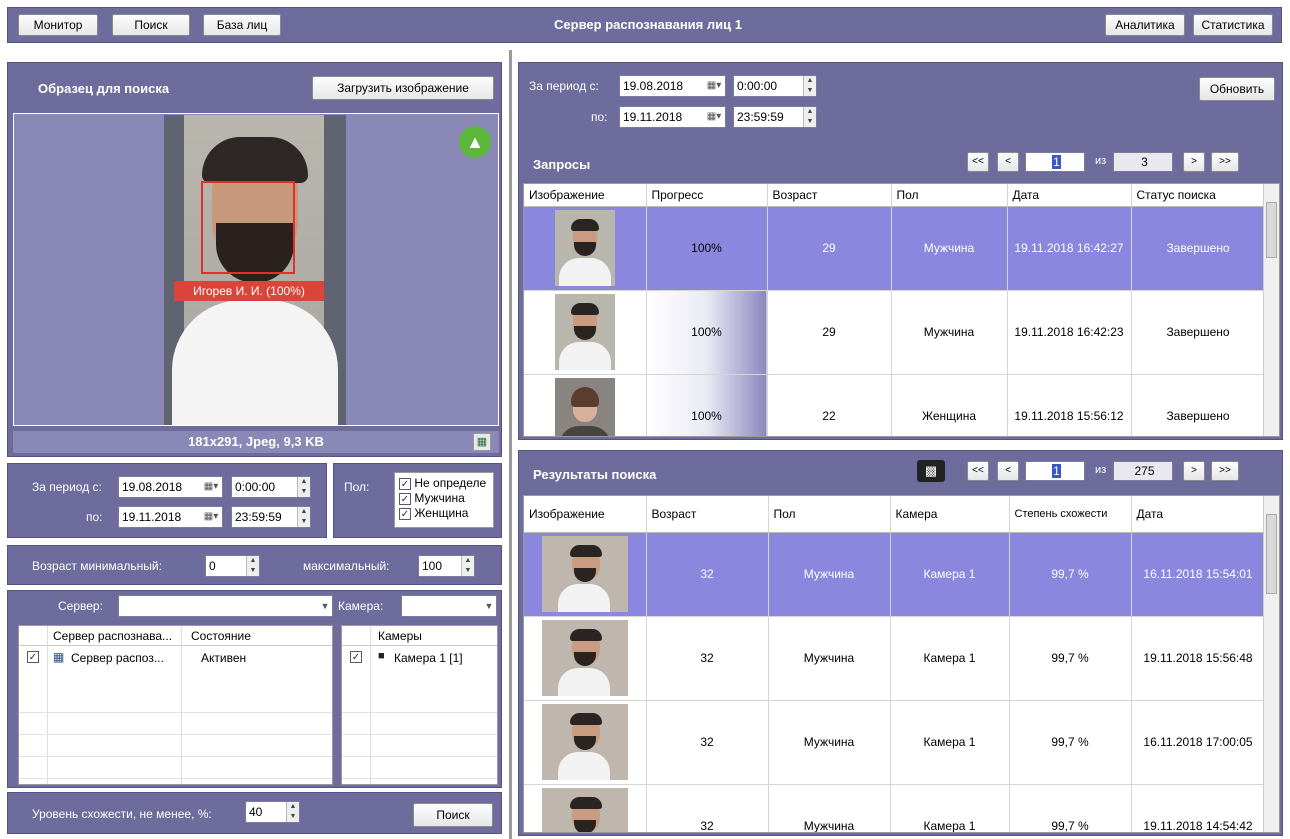 This screenshot has height=839, width=1290. What do you see at coordinates (510, 444) in the screenshot?
I see `splitter` at bounding box center [510, 444].